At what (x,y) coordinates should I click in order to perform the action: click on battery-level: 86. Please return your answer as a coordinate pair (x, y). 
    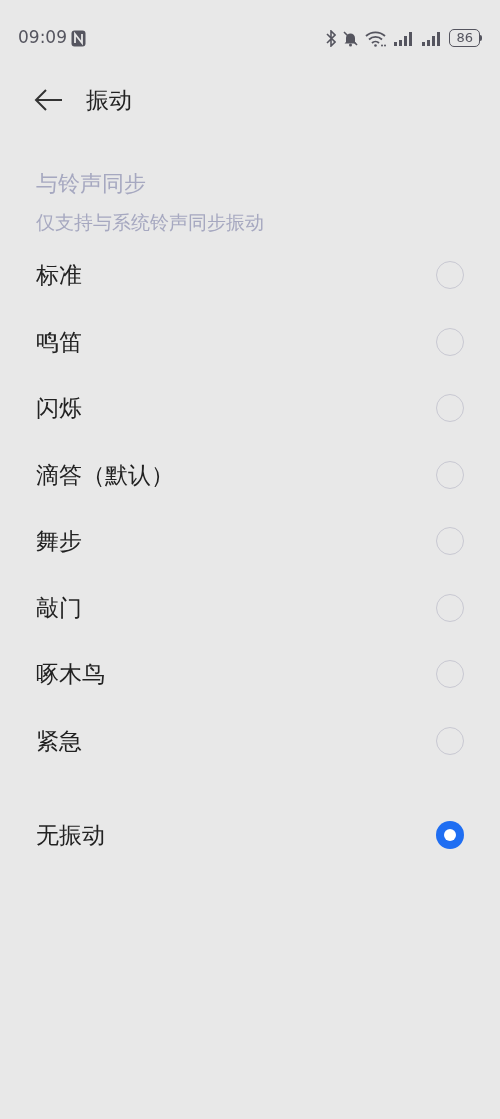
    Looking at the image, I should click on (464, 38).